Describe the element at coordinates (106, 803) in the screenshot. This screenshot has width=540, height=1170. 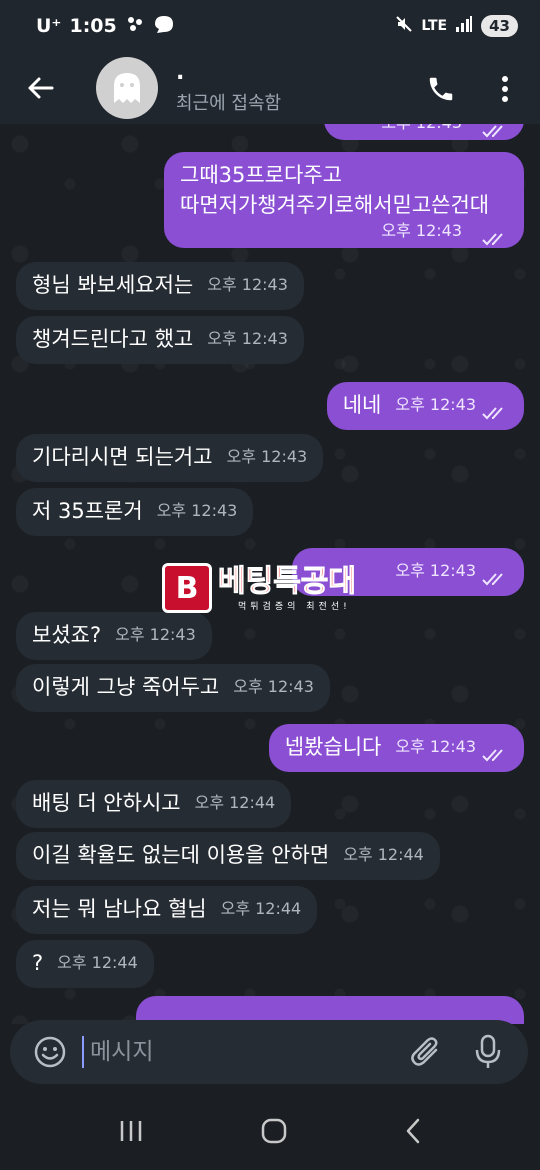
I see `message-text: 배팅 더 안하시고` at that location.